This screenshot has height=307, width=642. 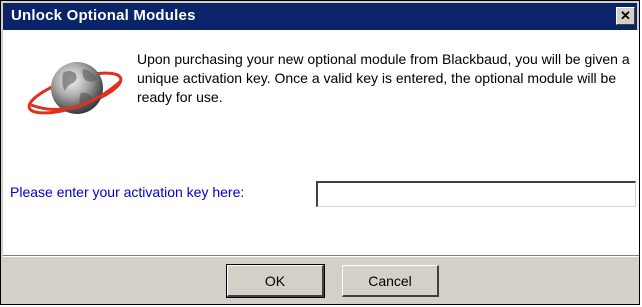 What do you see at coordinates (321, 256) in the screenshot?
I see `separator` at bounding box center [321, 256].